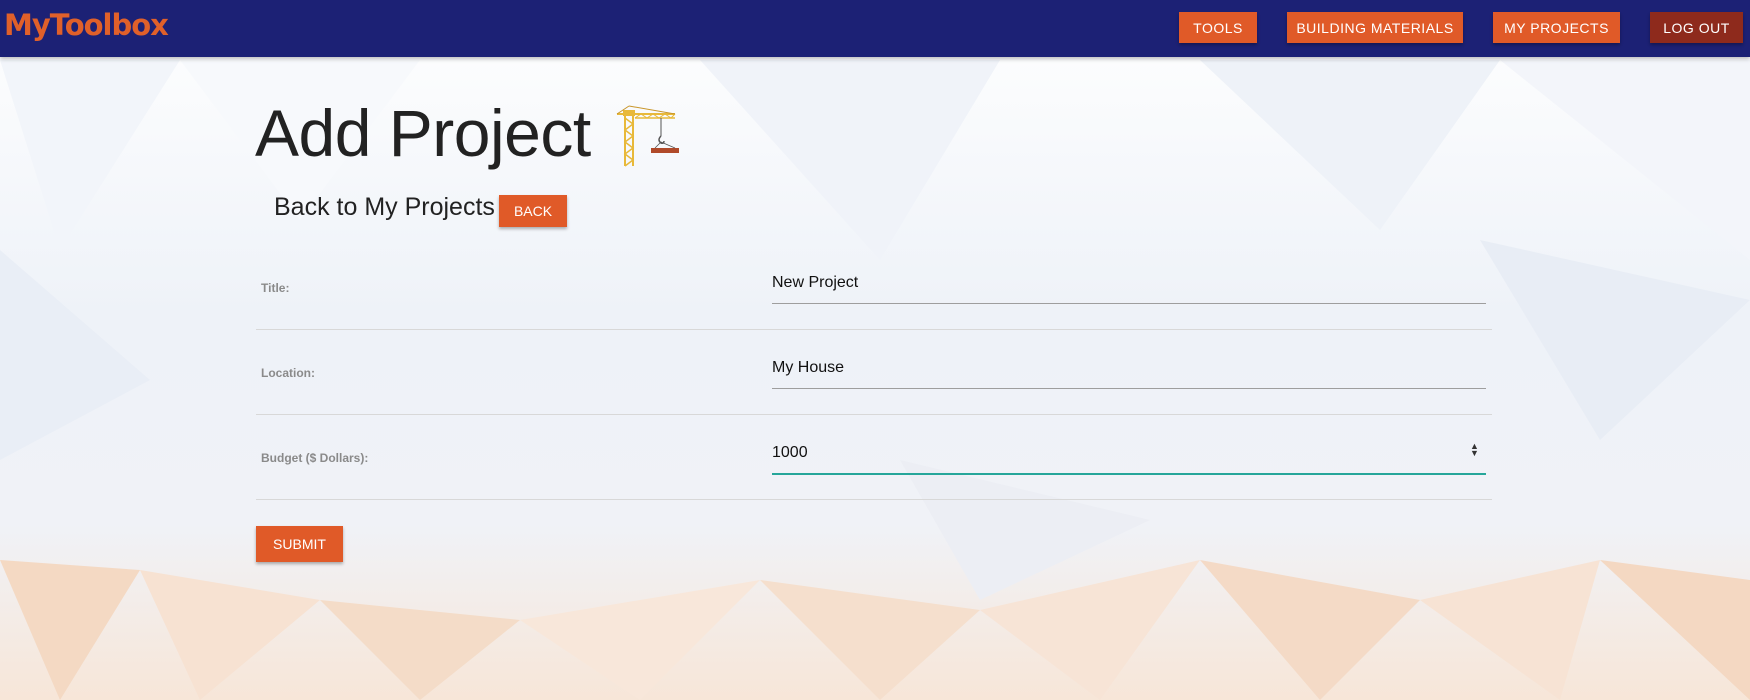 The width and height of the screenshot is (1750, 700). I want to click on budget-row: Budget ($ Dollars): ▲▼, so click(874, 457).